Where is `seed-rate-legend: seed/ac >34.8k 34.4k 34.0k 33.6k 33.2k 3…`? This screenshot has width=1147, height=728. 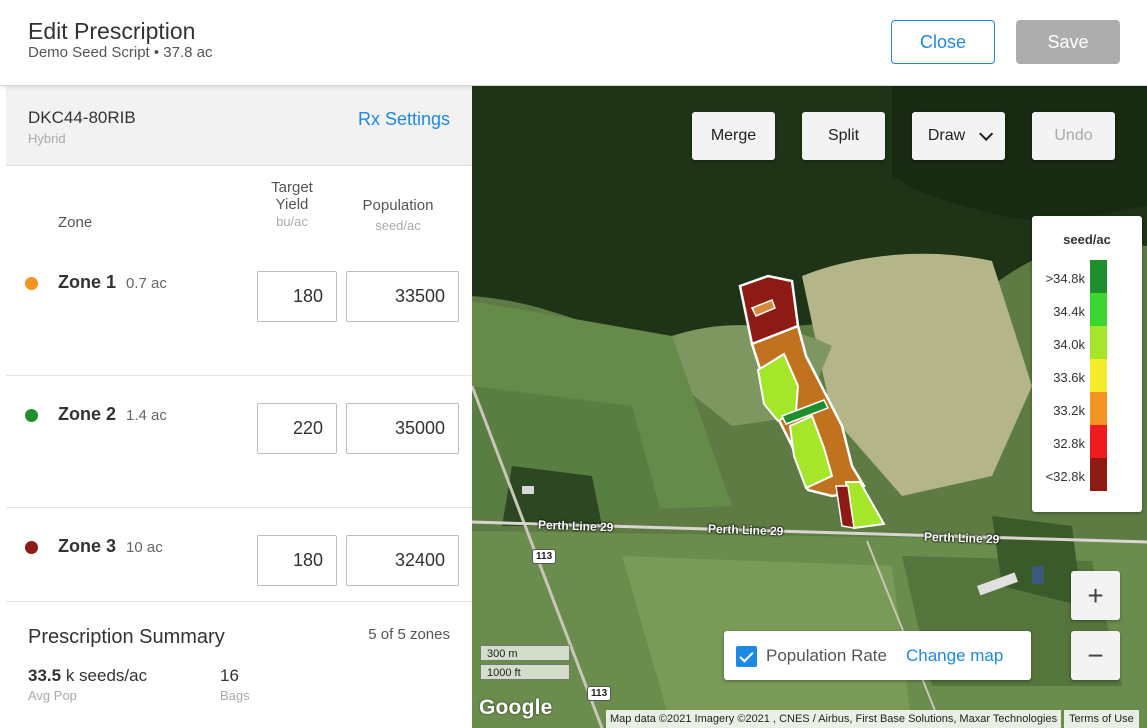
seed-rate-legend: seed/ac >34.8k 34.4k 34.0k 33.6k 33.2k 3… is located at coordinates (1087, 364).